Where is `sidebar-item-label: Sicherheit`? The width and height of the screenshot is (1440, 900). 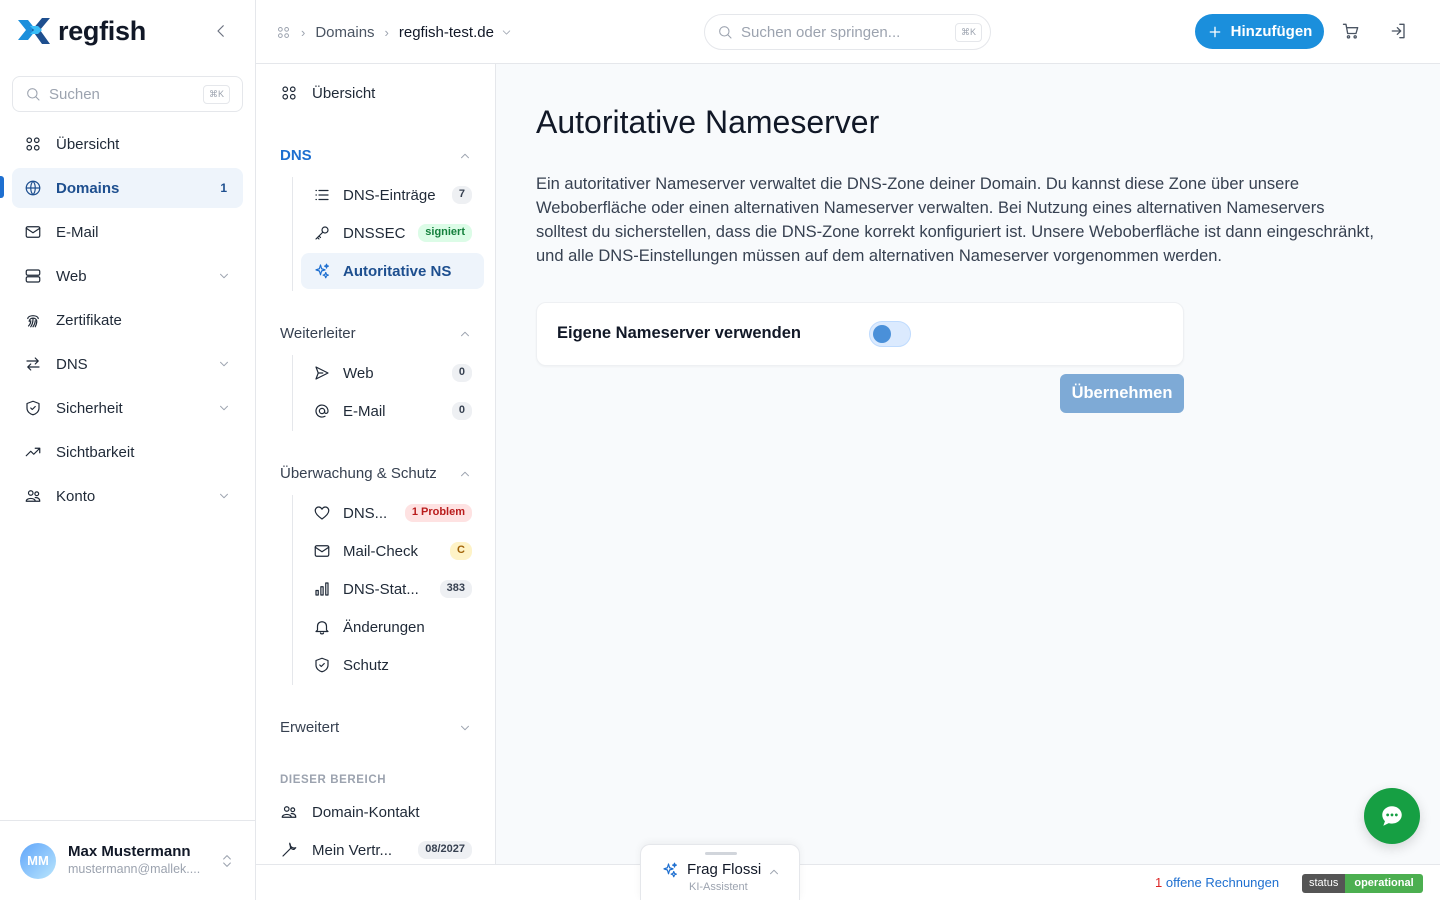
sidebar-item-label: Sicherheit is located at coordinates (89, 408).